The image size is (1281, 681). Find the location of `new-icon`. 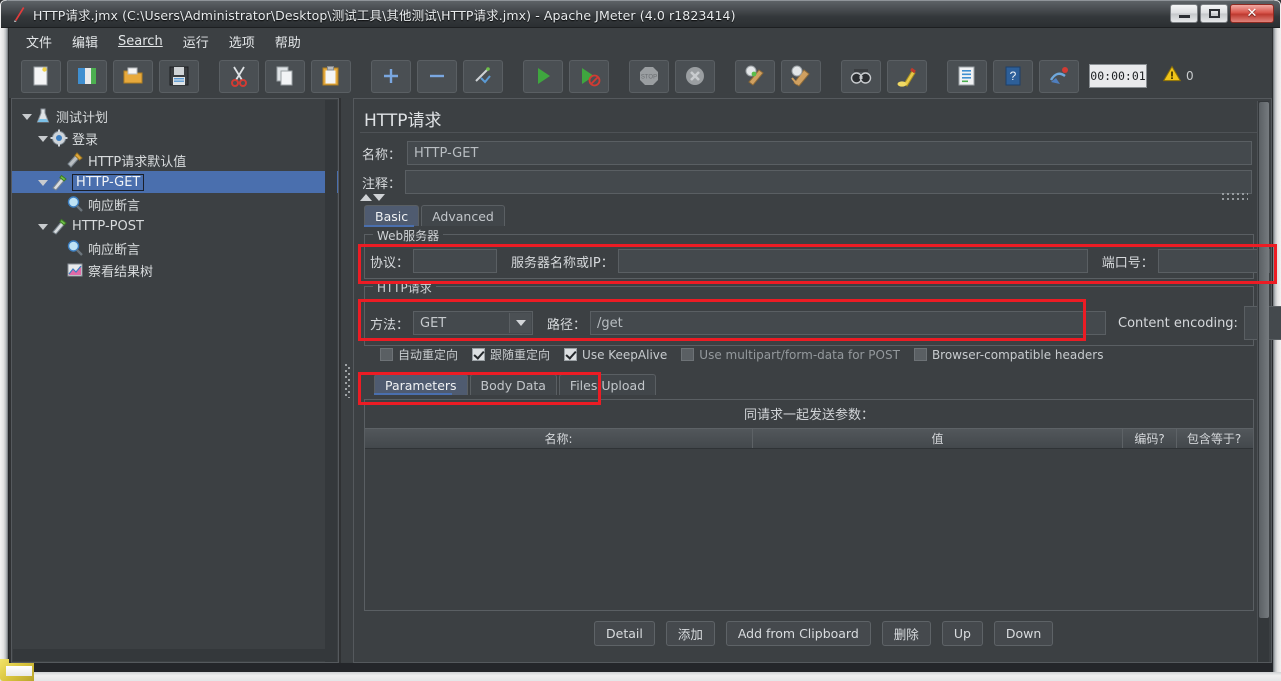

new-icon is located at coordinates (41, 76).